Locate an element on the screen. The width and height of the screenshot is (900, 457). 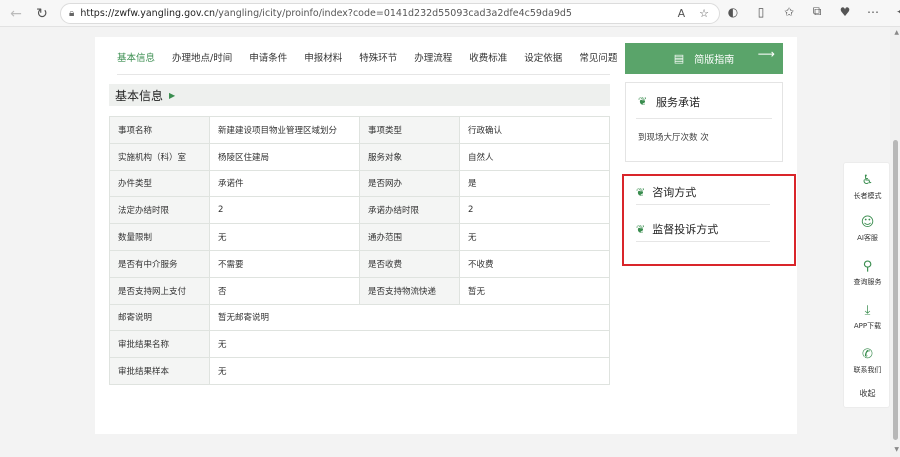
table-row: 审批结果名称无 is located at coordinates (359, 344).